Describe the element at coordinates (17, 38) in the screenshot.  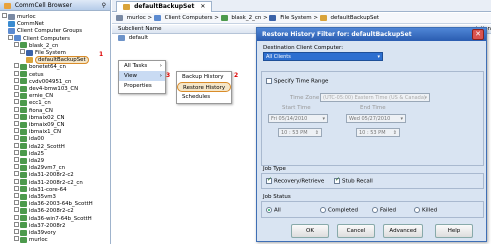
I see `group-icon` at that location.